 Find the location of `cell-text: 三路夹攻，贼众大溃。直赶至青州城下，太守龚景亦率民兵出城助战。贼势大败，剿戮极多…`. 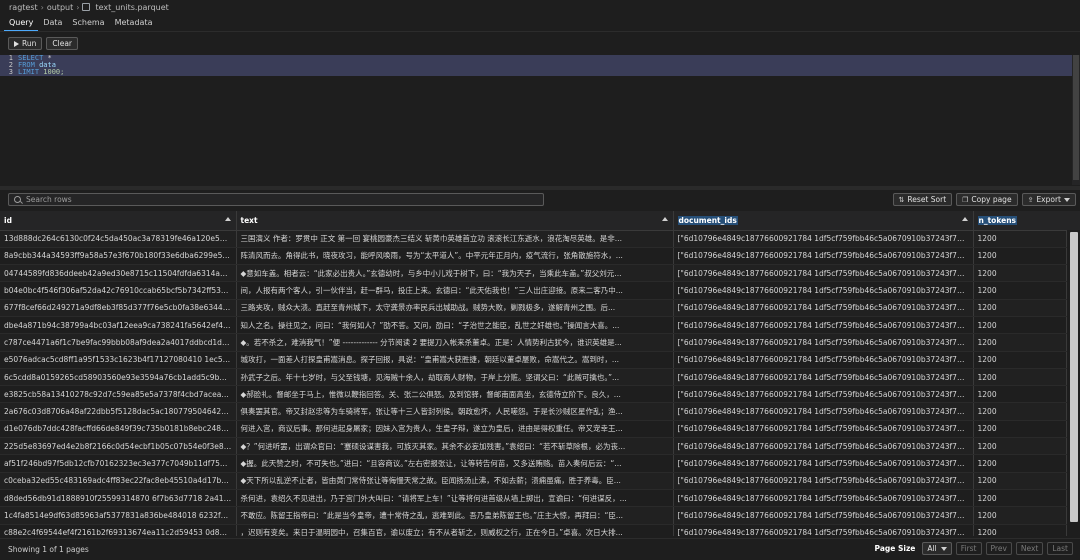

cell-text: 三路夹攻，贼众大溃。直赶至青州城下，太守龚景亦率民兵出城助战。贼势大败，剿戮极多… is located at coordinates (455, 308).